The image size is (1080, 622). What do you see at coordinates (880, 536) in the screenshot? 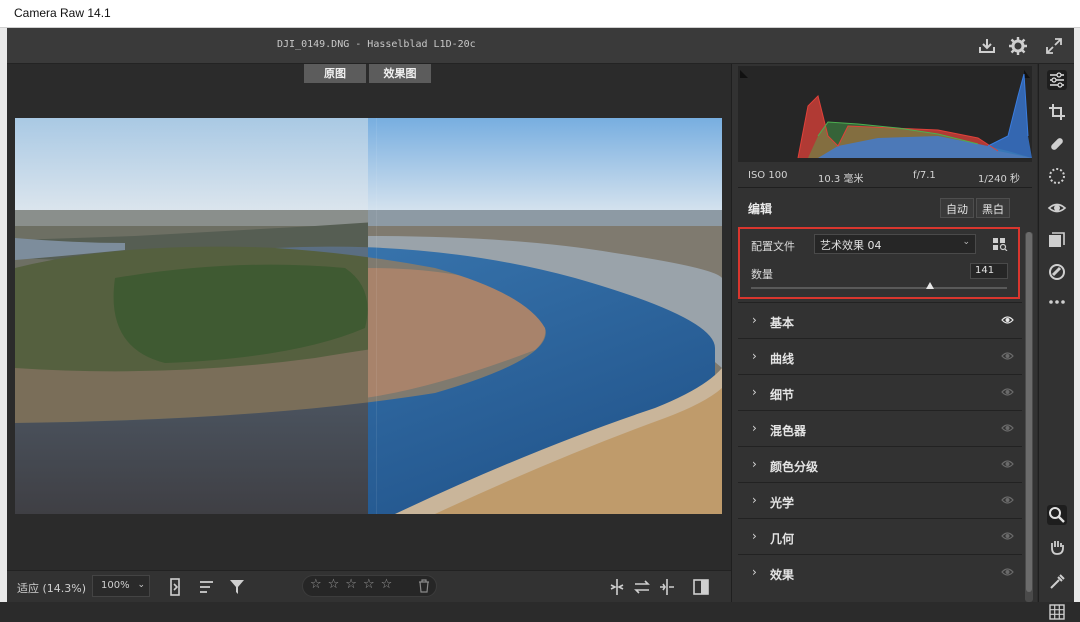
I see `section-panel: › 几何` at bounding box center [880, 536].